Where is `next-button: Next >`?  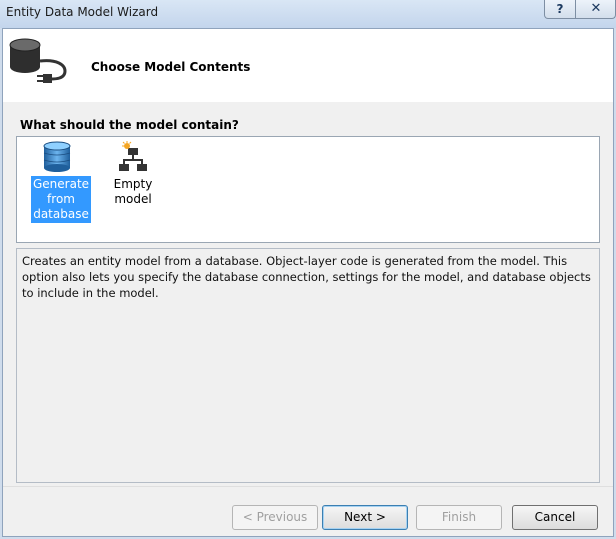
next-button: Next > is located at coordinates (365, 517).